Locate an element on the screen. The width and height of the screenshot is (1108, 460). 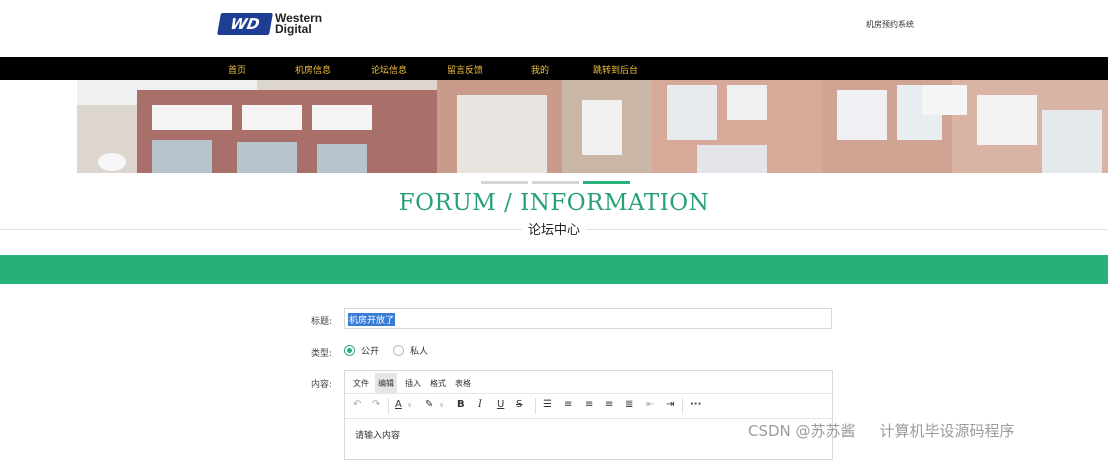
content-label: 内容: is located at coordinates (322, 385).